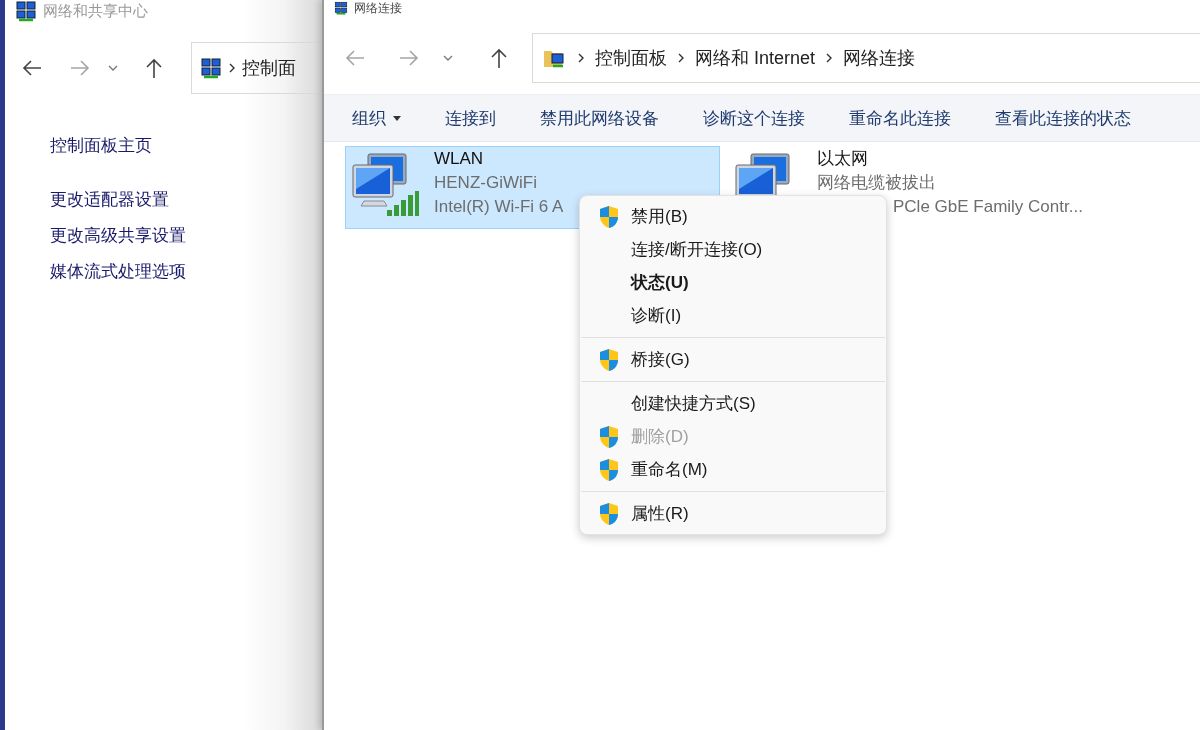 Image resolution: width=1200 pixels, height=730 pixels. What do you see at coordinates (109, 200) in the screenshot?
I see `sidebar-link: 更改适配器设置` at bounding box center [109, 200].